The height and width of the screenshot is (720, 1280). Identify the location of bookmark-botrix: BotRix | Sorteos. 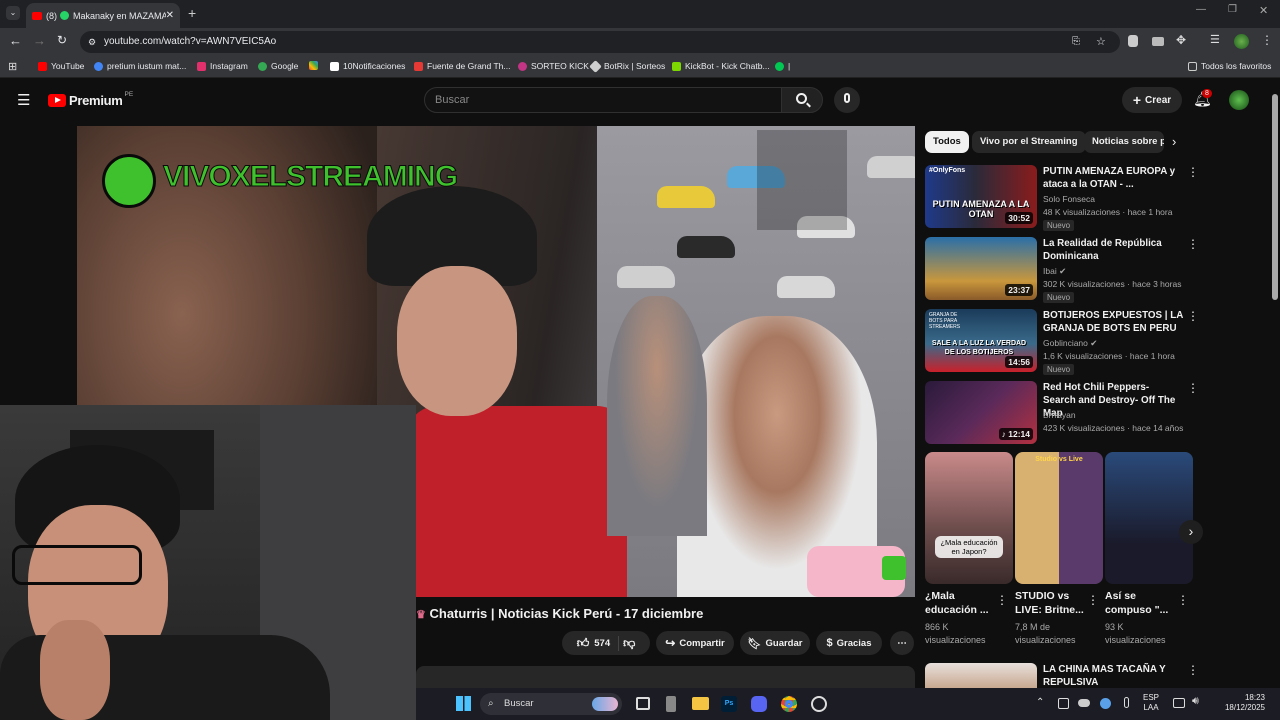
(627, 66).